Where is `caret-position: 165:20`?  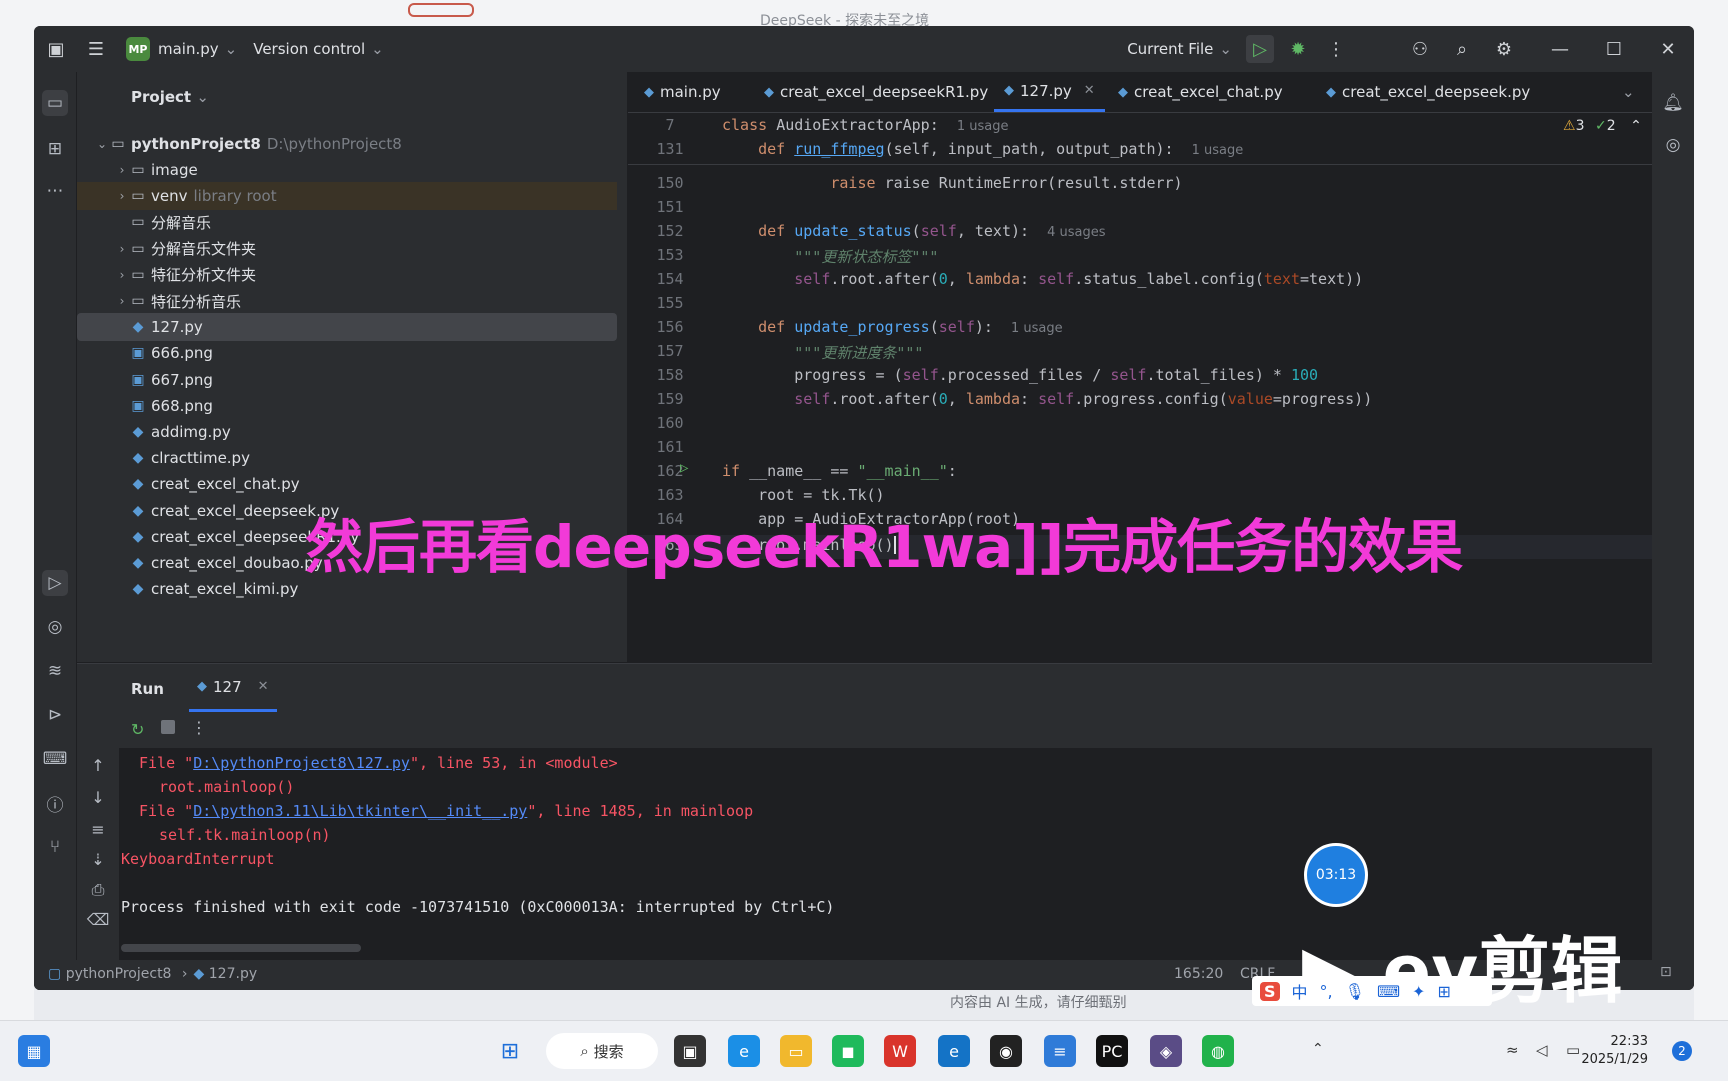 caret-position: 165:20 is located at coordinates (1198, 974).